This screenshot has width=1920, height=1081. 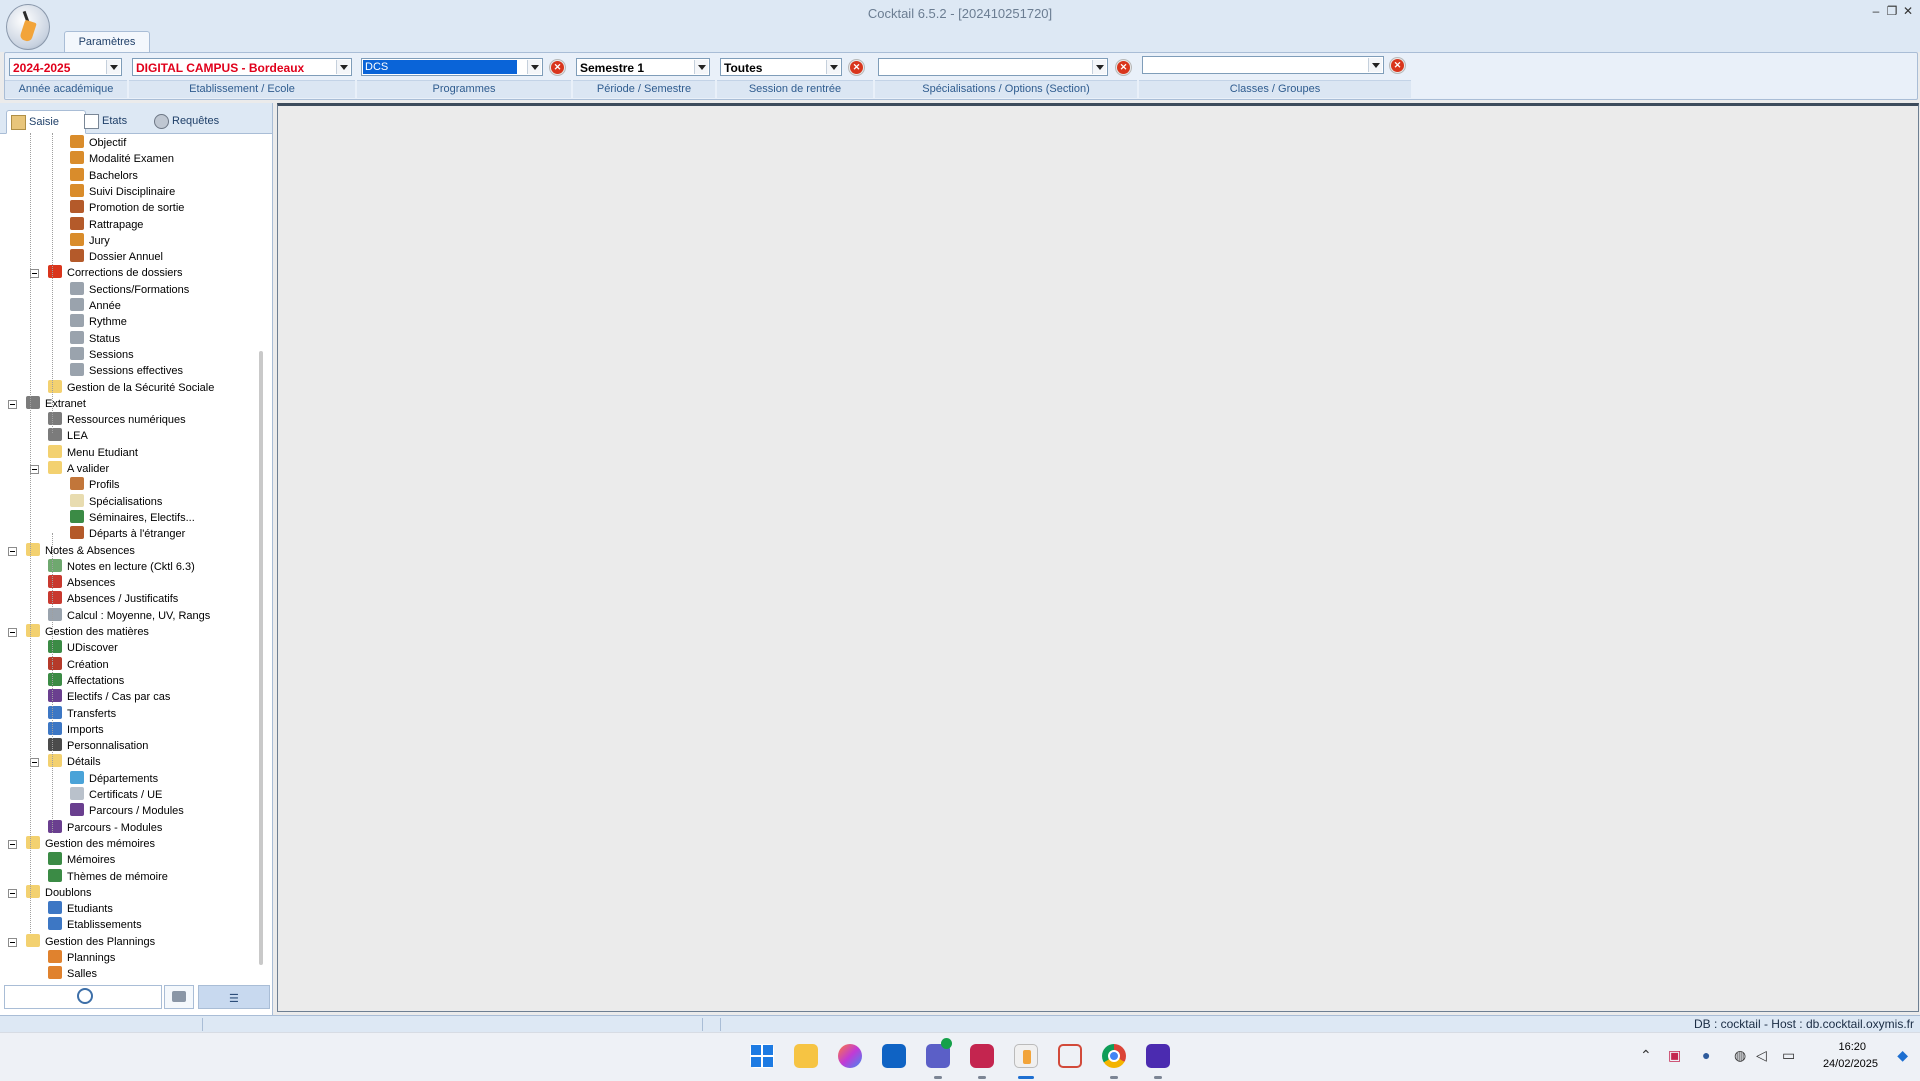 What do you see at coordinates (1876, 11) in the screenshot?
I see `minimize-button: –` at bounding box center [1876, 11].